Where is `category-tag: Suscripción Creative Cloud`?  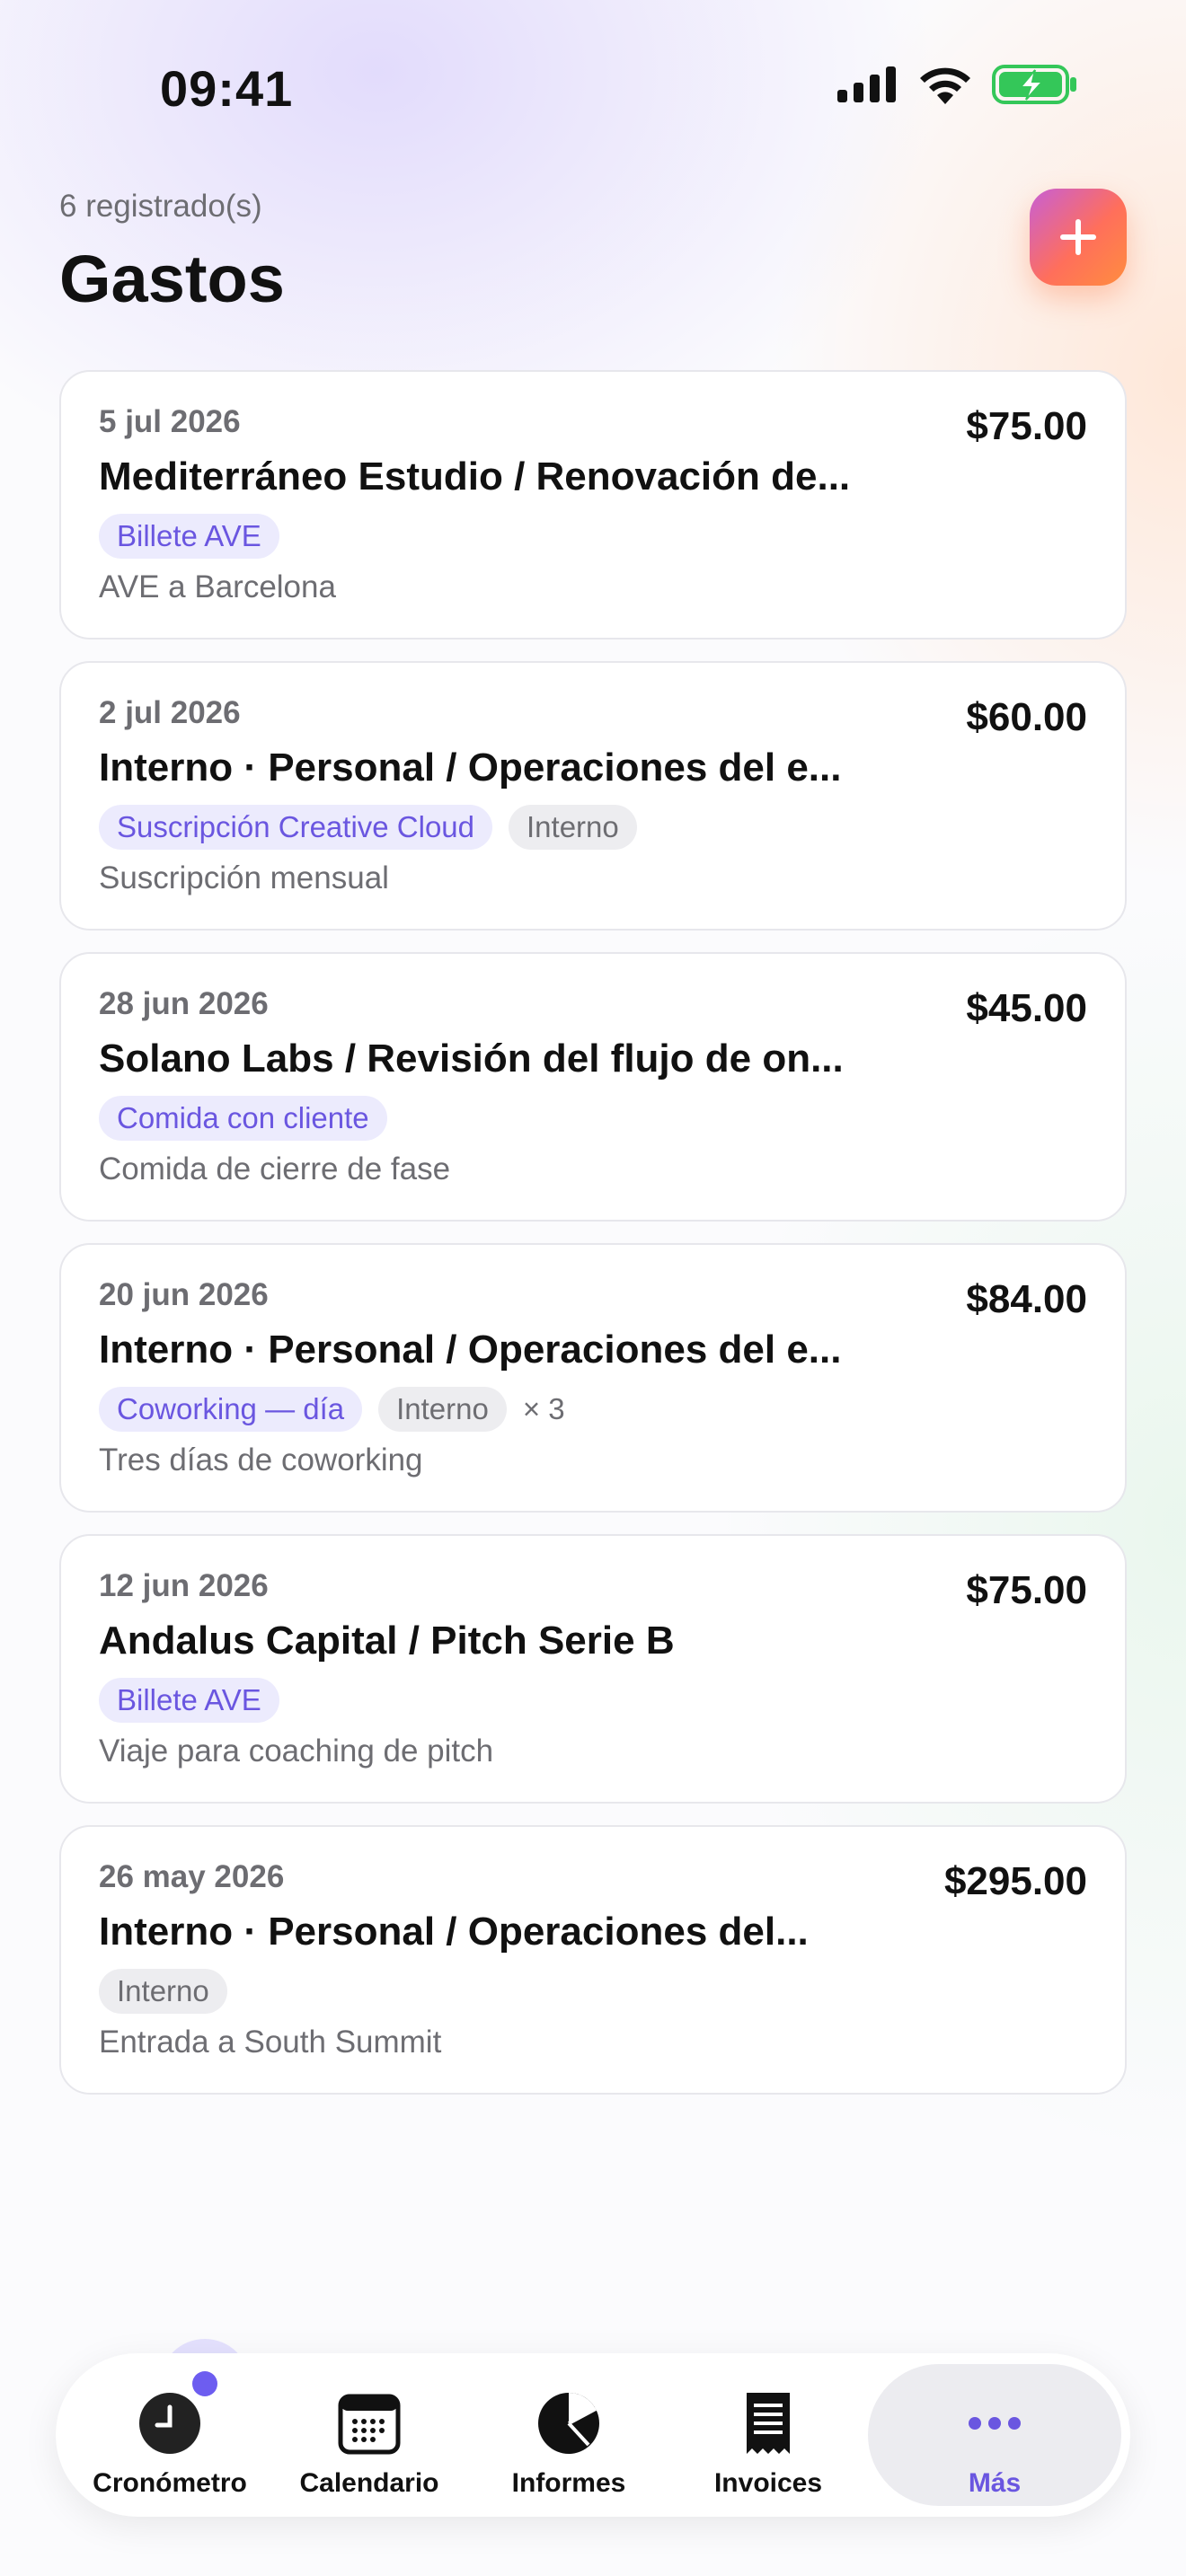
category-tag: Suscripción Creative Cloud is located at coordinates (296, 827).